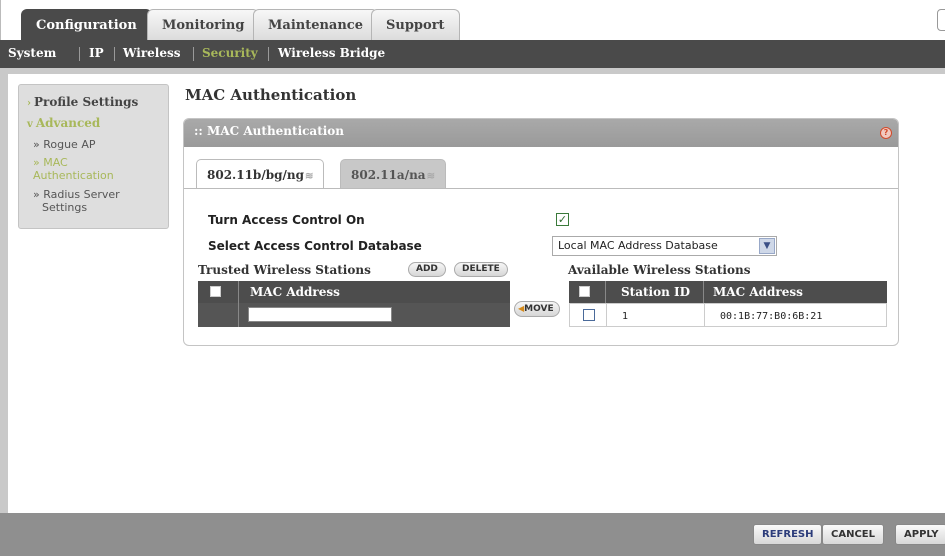 This screenshot has width=945, height=556. I want to click on subnav-ip: IP, so click(96, 53).